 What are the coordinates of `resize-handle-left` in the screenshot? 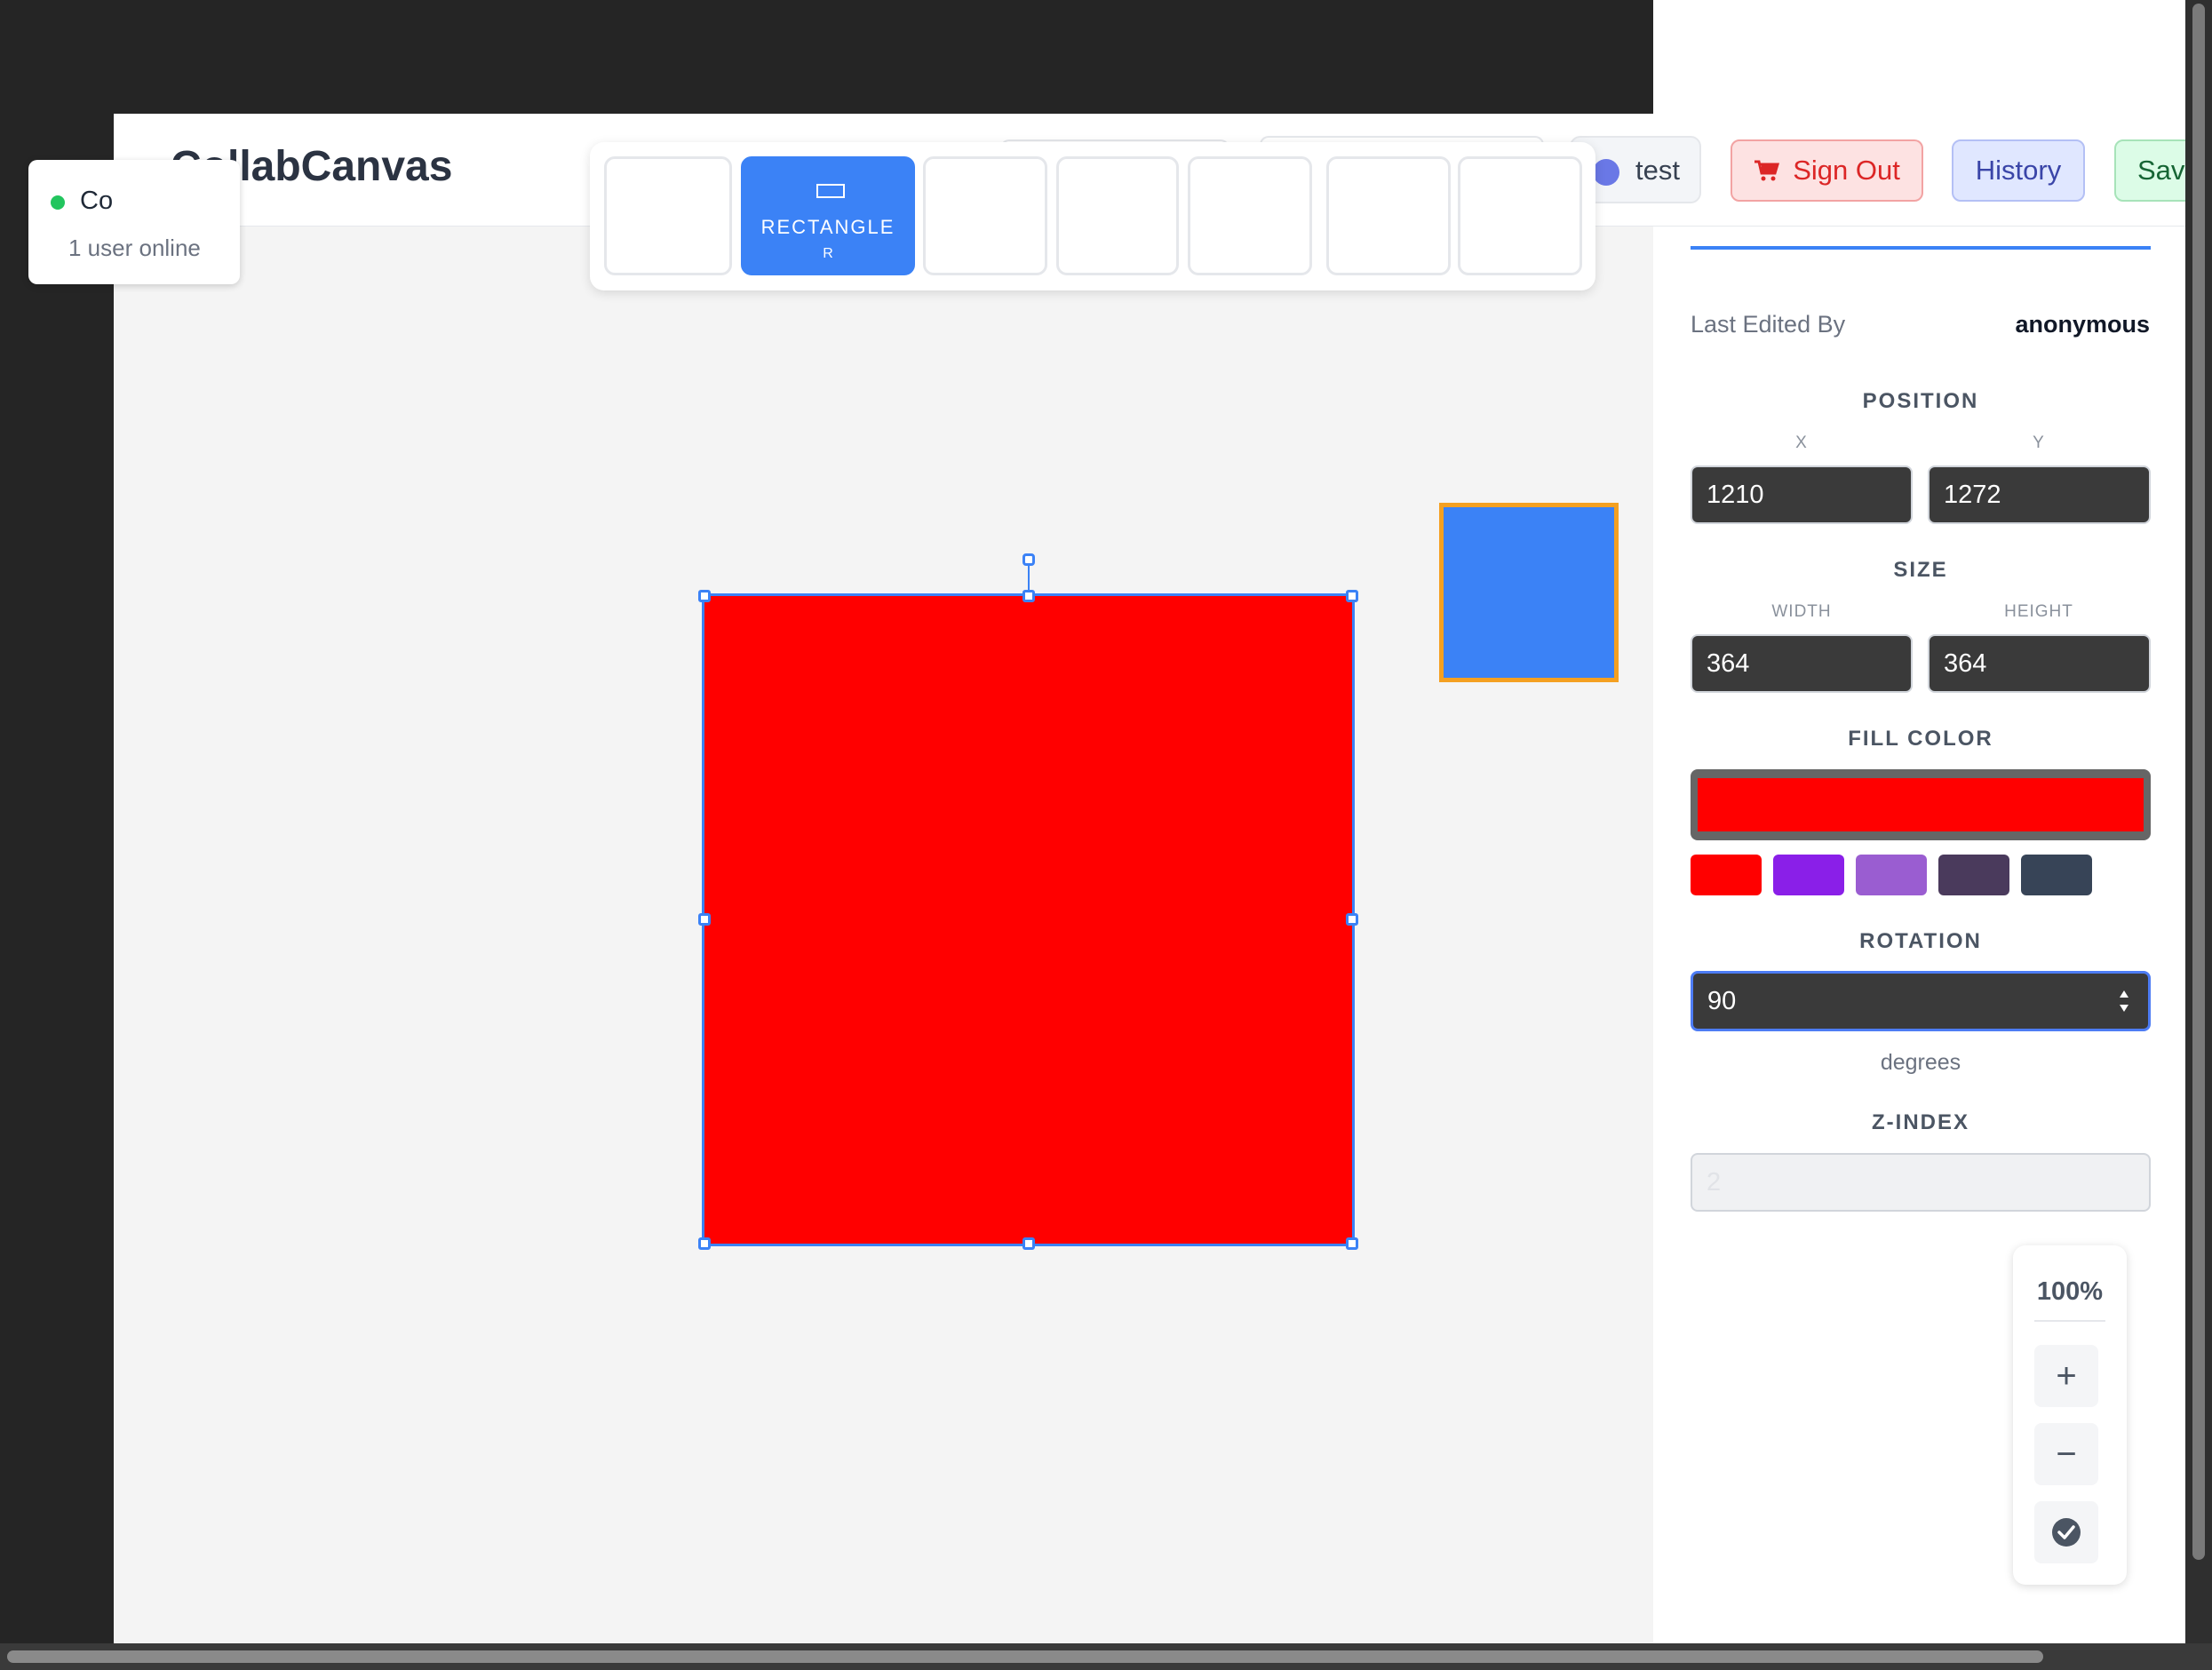 It's located at (705, 919).